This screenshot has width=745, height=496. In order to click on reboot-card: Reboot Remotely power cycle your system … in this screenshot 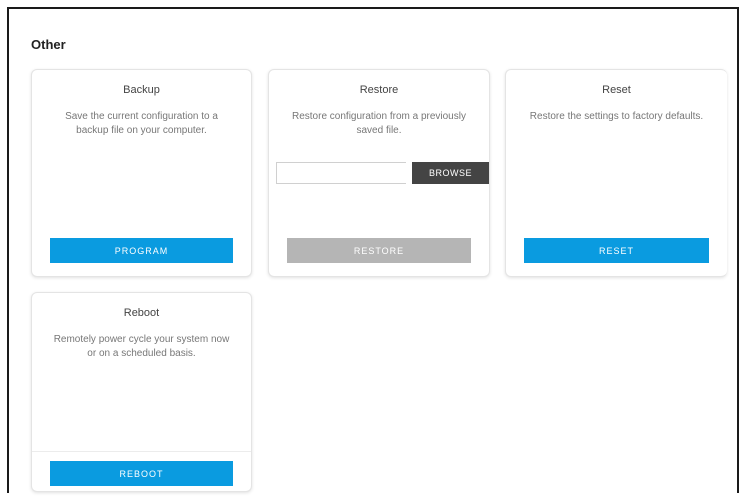, I will do `click(141, 392)`.